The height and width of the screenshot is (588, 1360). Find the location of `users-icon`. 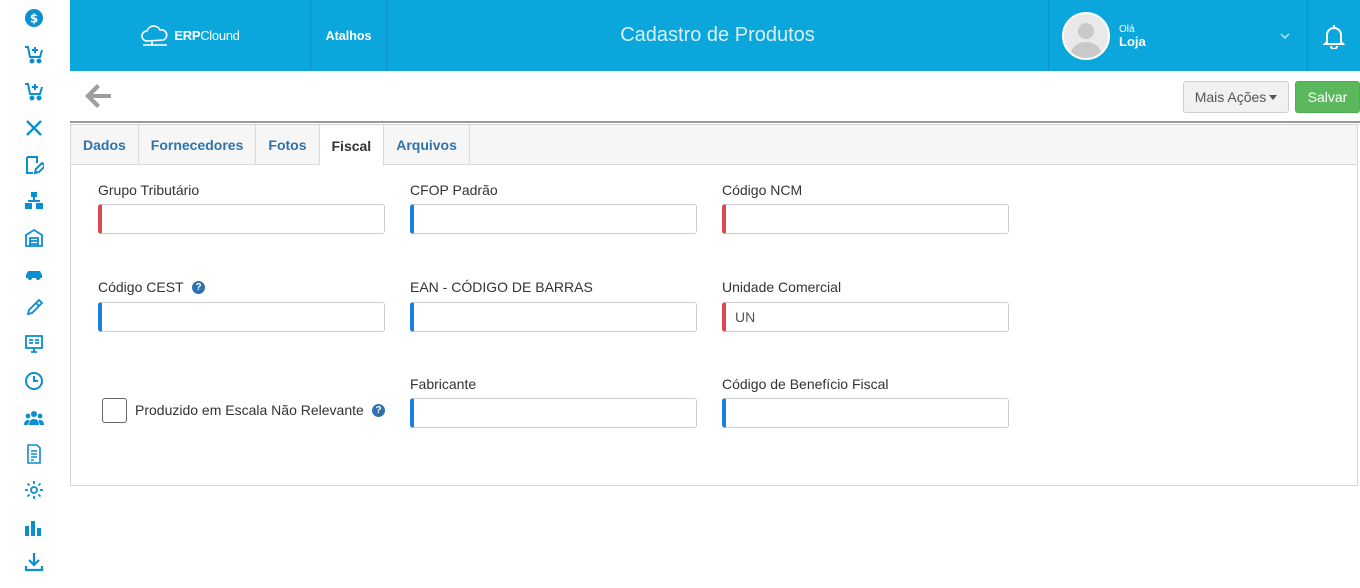

users-icon is located at coordinates (34, 418).